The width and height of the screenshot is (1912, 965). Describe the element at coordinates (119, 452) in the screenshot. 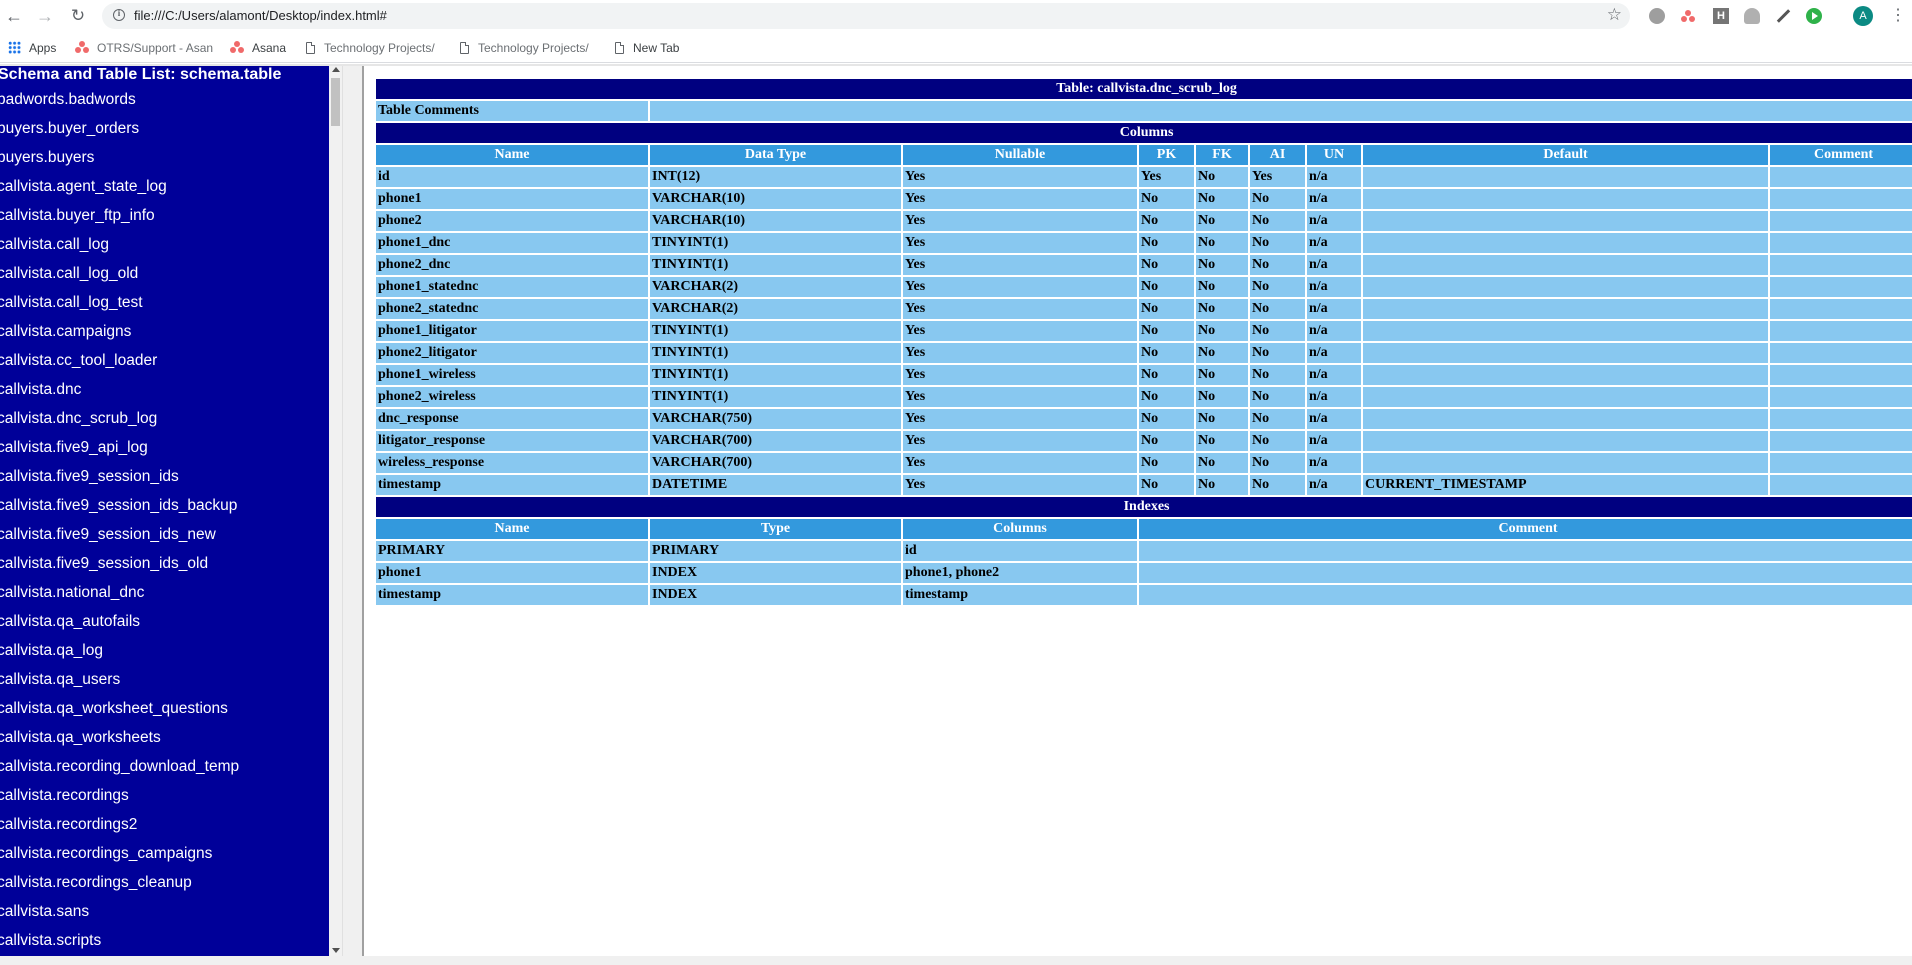

I see `table-list-item: callvista.five9_api_log` at that location.